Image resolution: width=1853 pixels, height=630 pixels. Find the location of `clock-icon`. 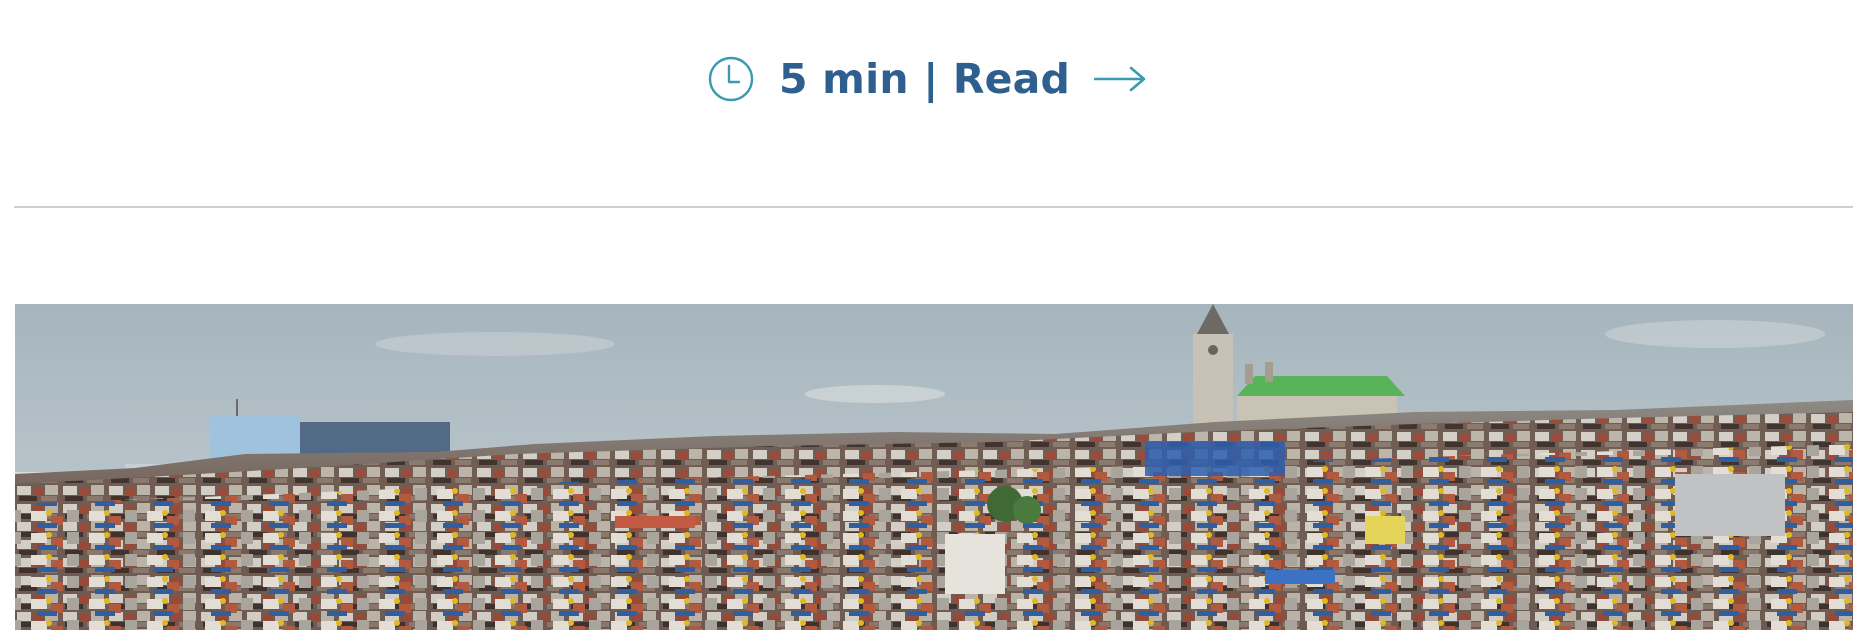

clock-icon is located at coordinates (731, 79).